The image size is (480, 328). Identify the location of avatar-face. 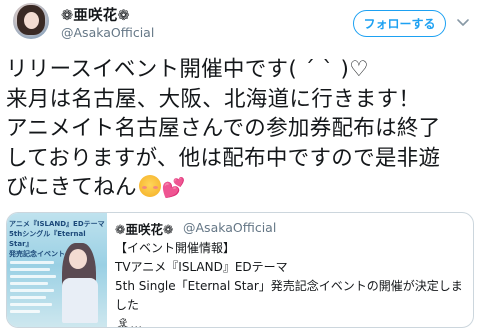
(31, 20).